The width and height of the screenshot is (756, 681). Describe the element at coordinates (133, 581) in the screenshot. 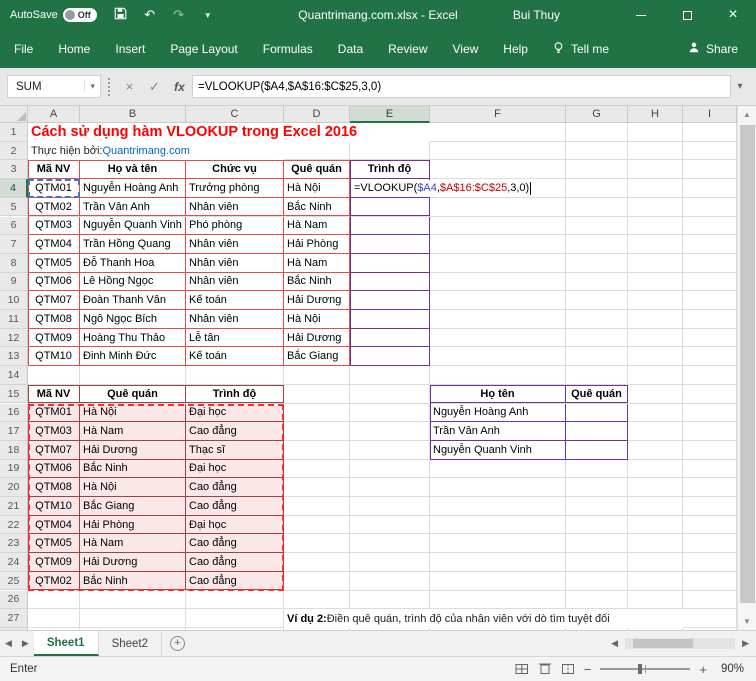

I see `cell-B25: Bắc Ninh` at that location.